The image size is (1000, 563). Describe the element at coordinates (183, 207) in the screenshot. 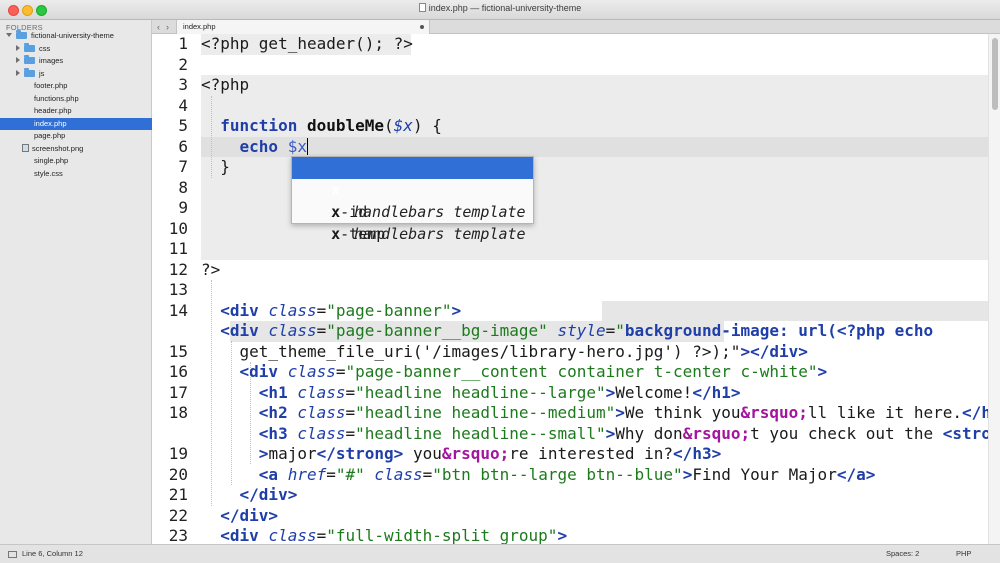

I see `line-number: 9` at that location.